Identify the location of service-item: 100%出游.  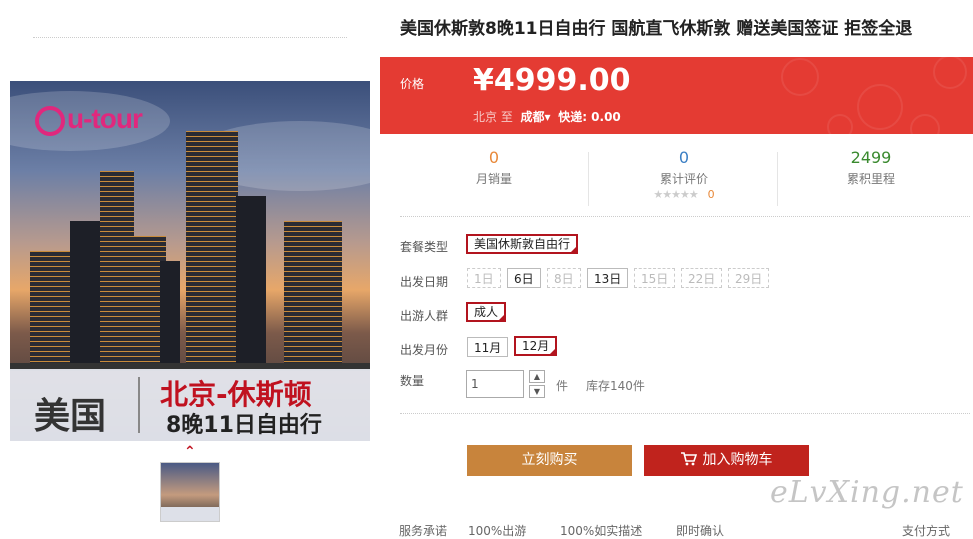
(497, 531).